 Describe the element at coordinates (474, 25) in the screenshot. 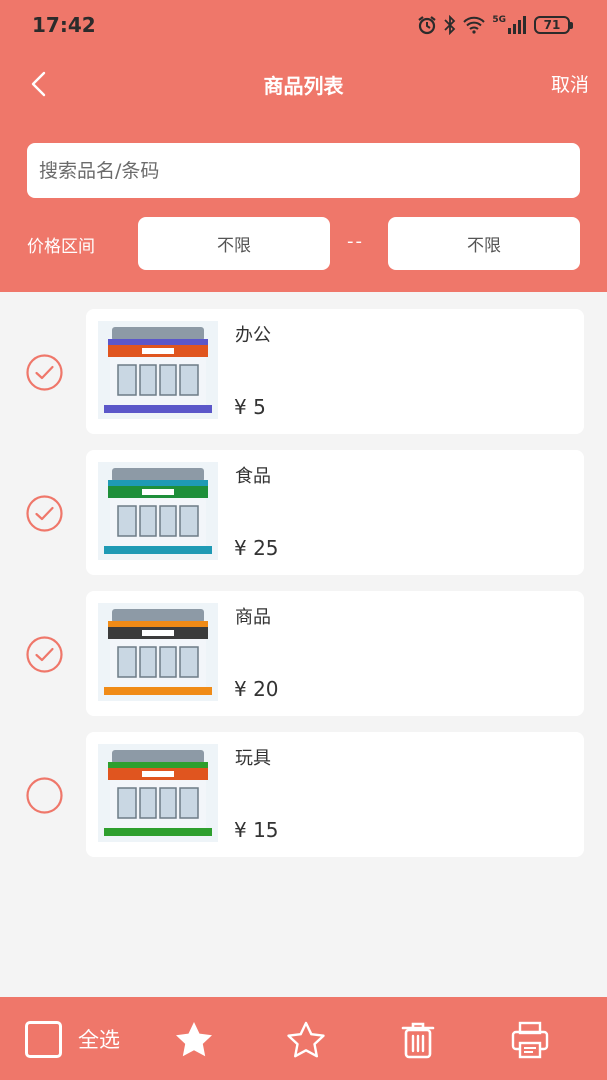

I see `wifi-icon` at that location.